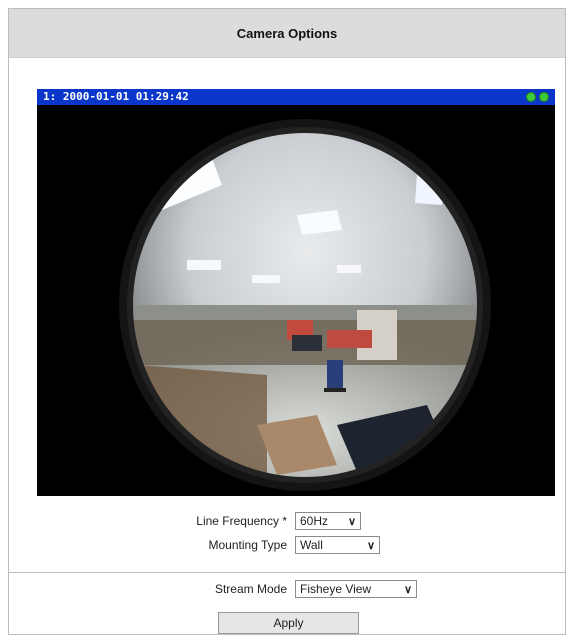 Image resolution: width=574 pixels, height=643 pixels. Describe the element at coordinates (248, 545) in the screenshot. I see `mounting-type-label: Mounting Type` at that location.